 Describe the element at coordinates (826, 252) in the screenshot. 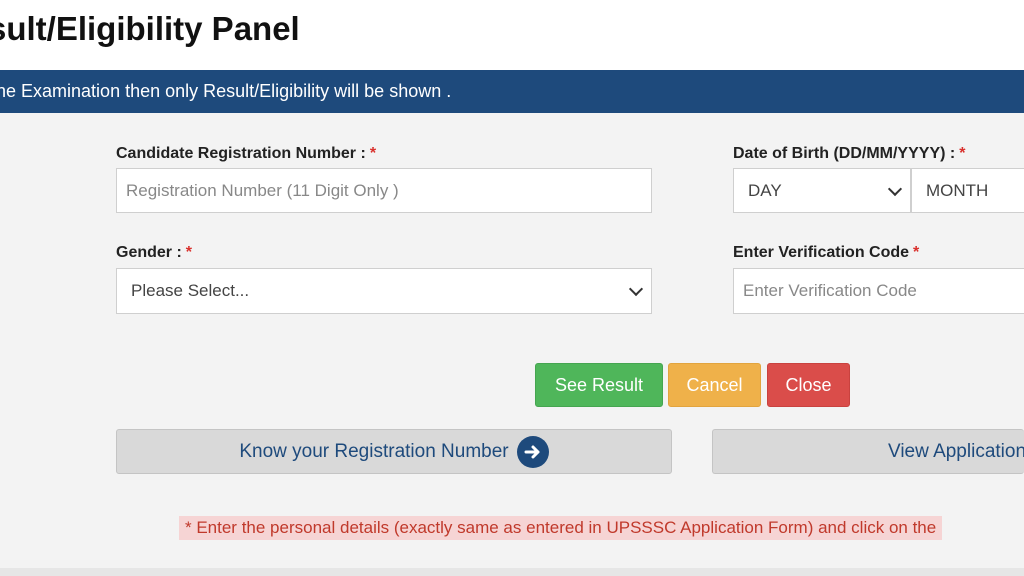

I see `verification-label: Enter Verification Code *` at that location.